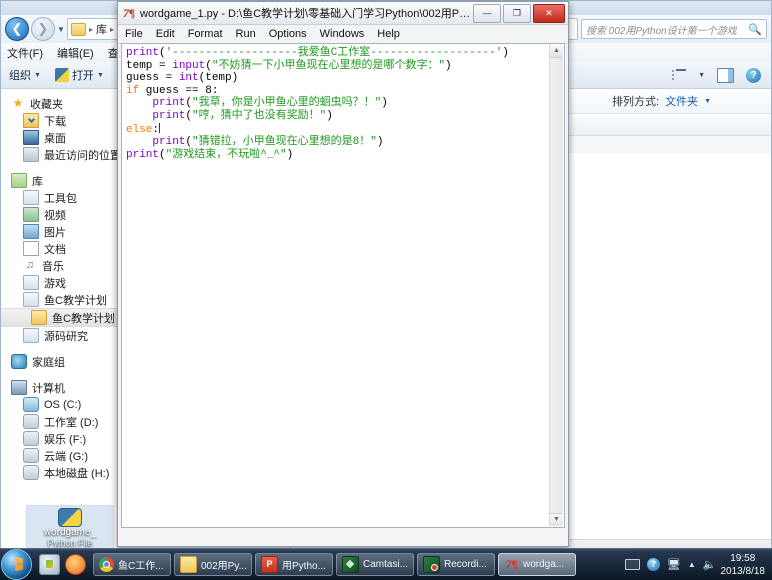 Image resolution: width=772 pixels, height=580 pixels. Describe the element at coordinates (710, 564) in the screenshot. I see `volume-icon: 🔈` at that location.